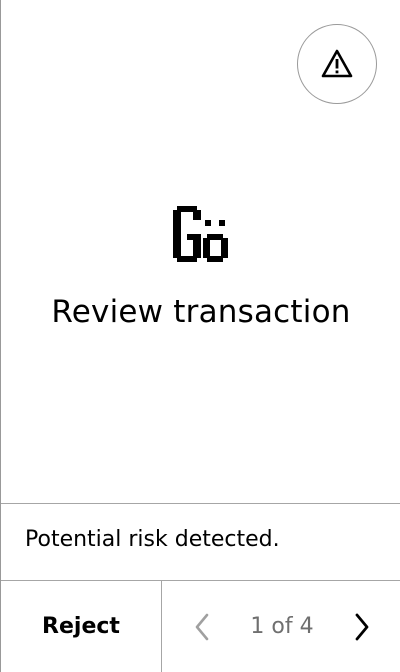 The image size is (400, 672). I want to click on pagination: 1 of 4, so click(281, 626).